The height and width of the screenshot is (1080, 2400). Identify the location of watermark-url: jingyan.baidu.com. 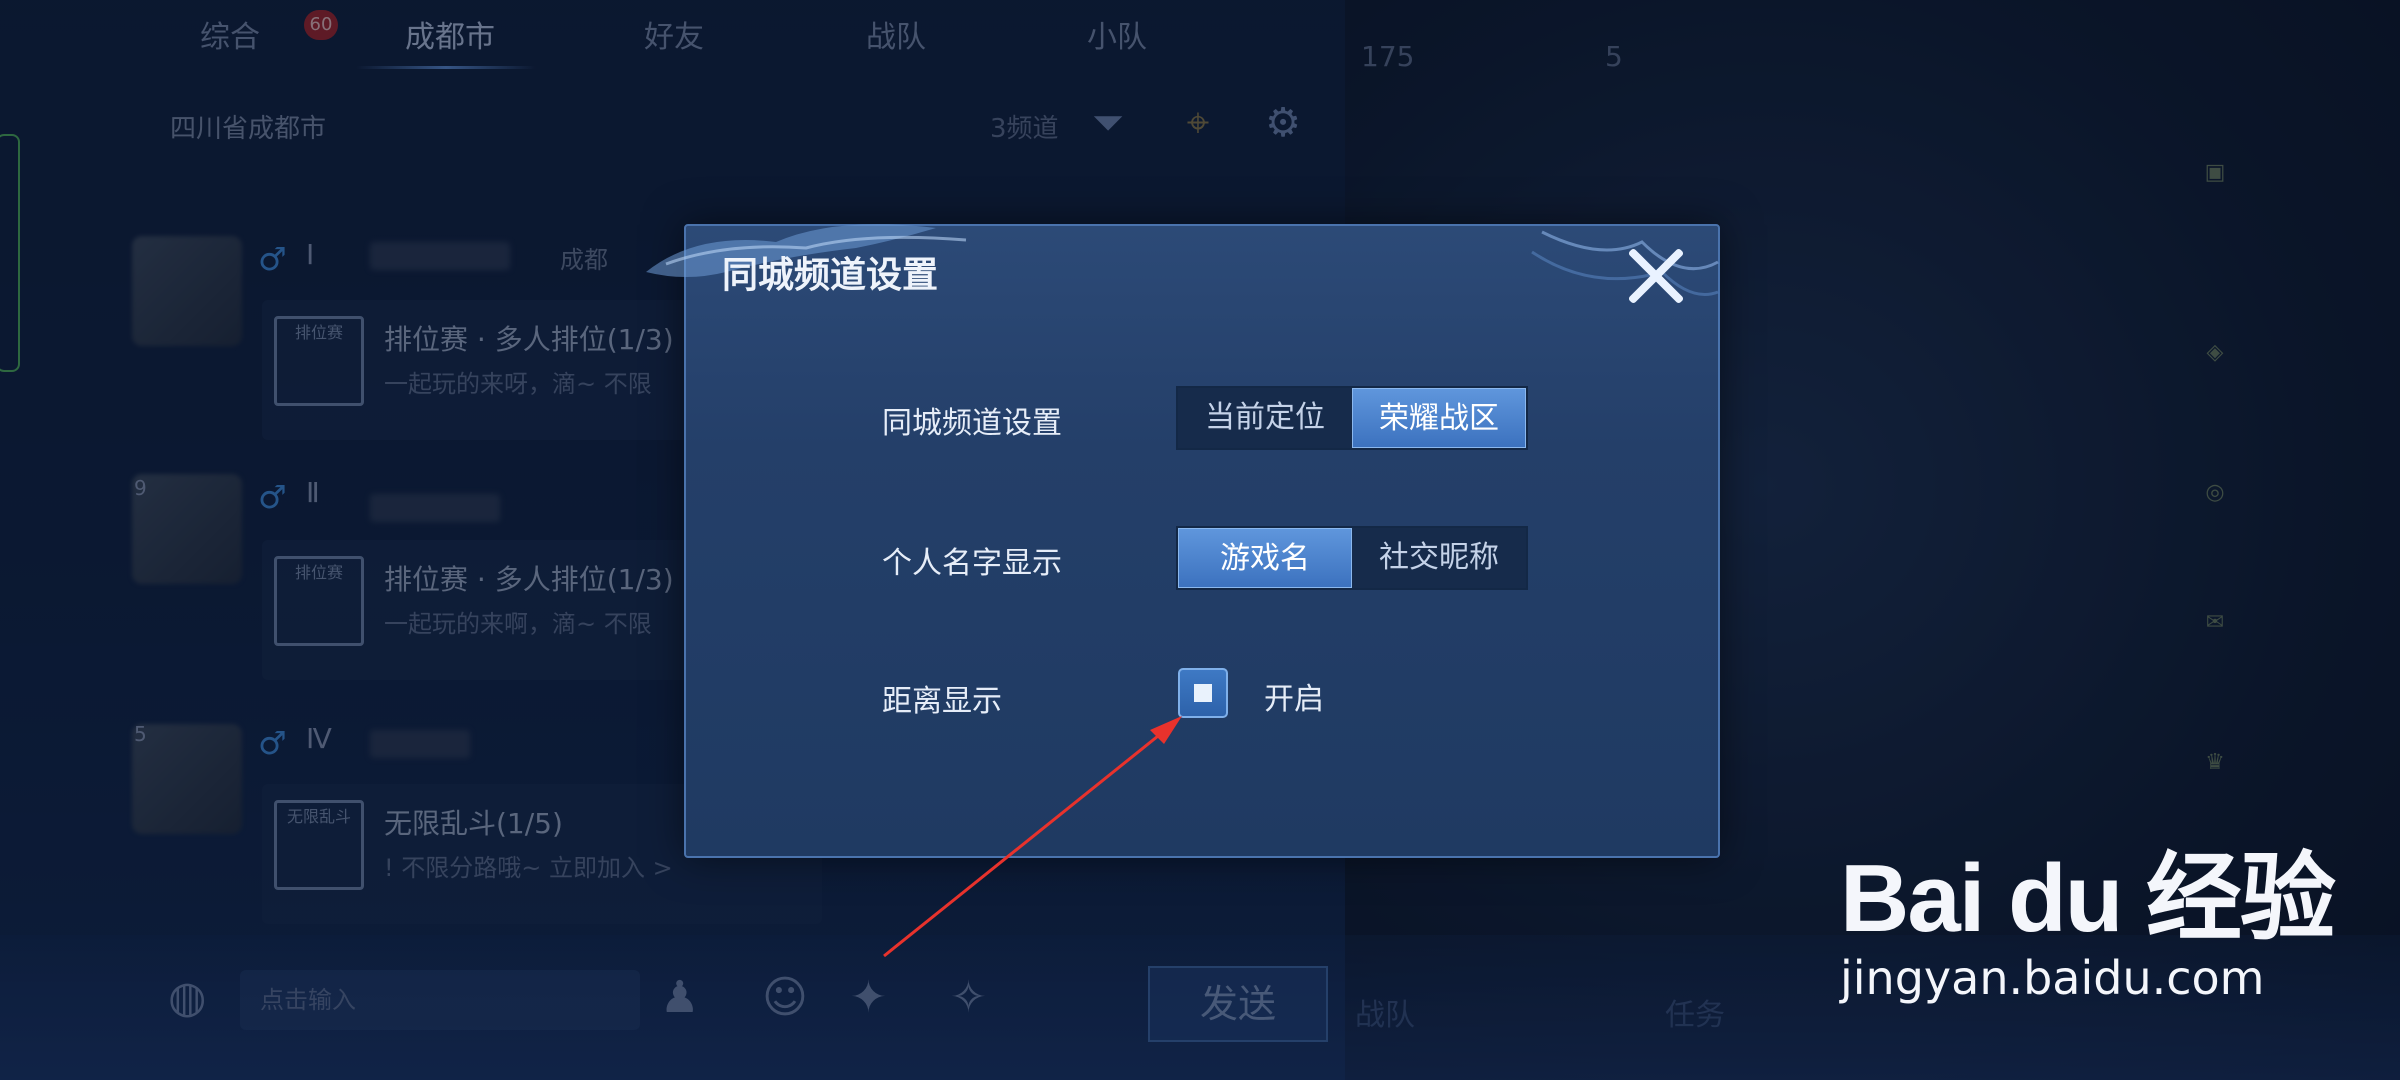
(2052, 978).